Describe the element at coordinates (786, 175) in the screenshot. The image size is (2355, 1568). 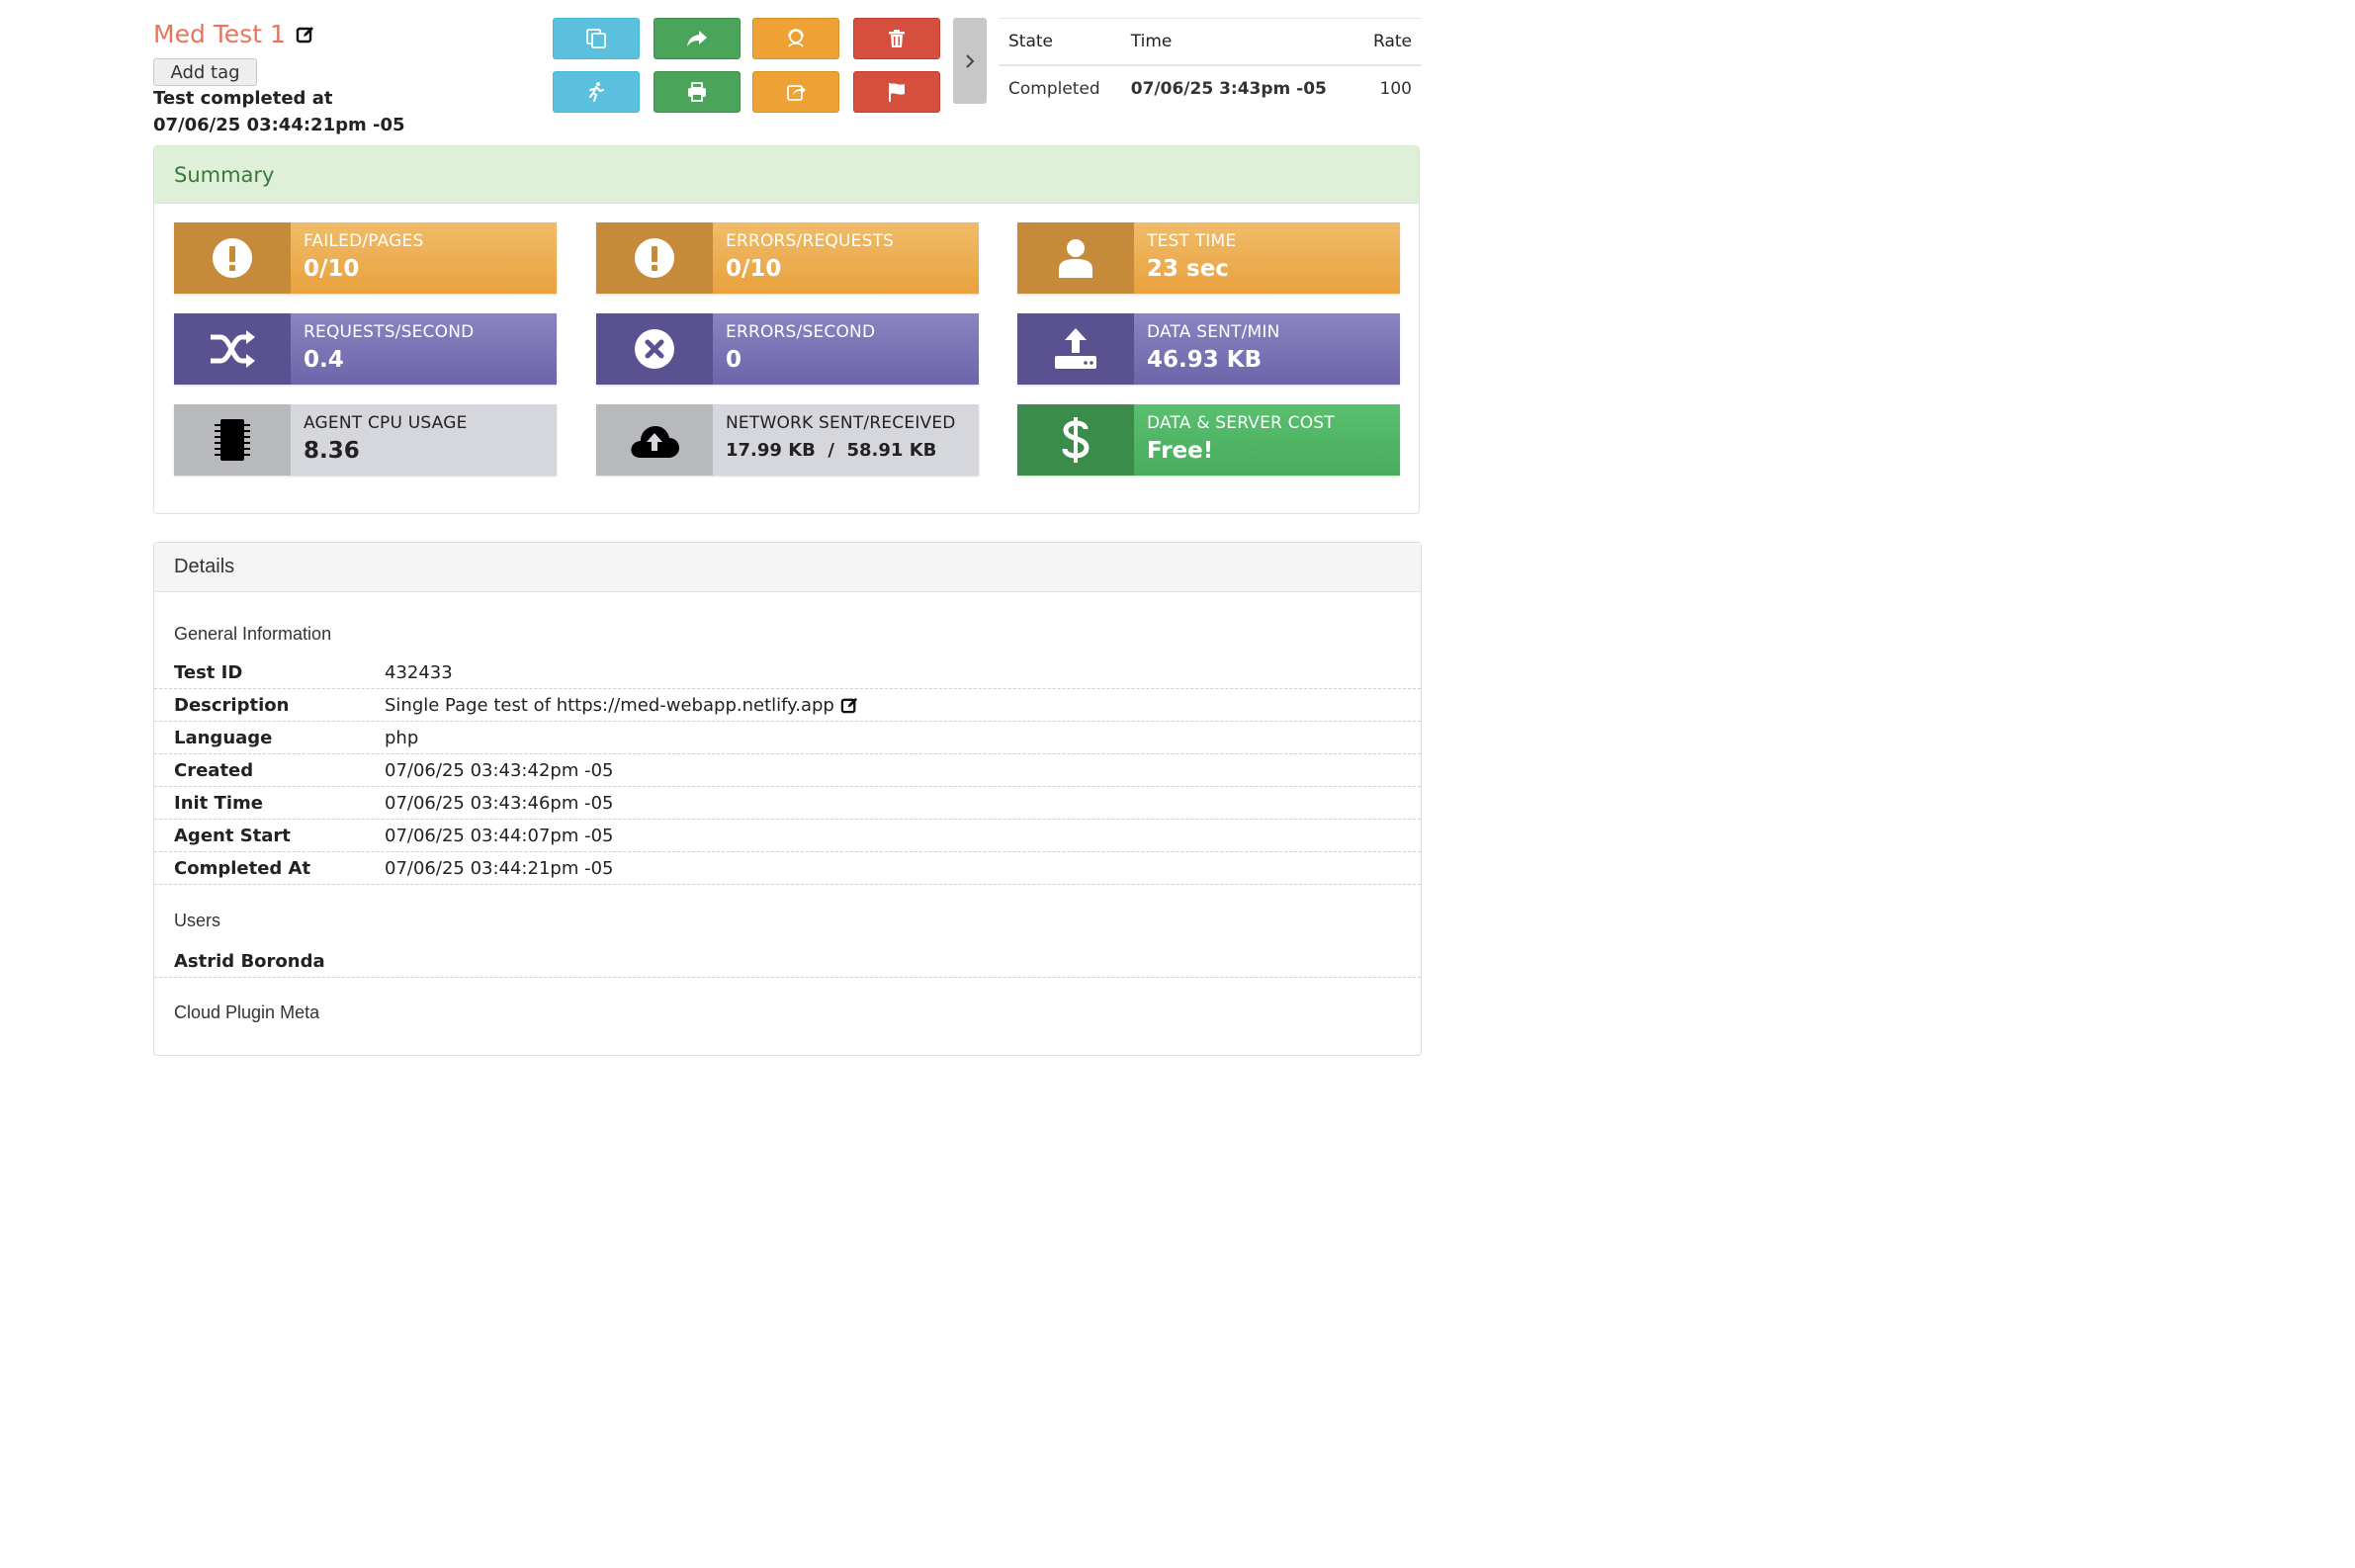
I see `summary-title: Summary` at that location.